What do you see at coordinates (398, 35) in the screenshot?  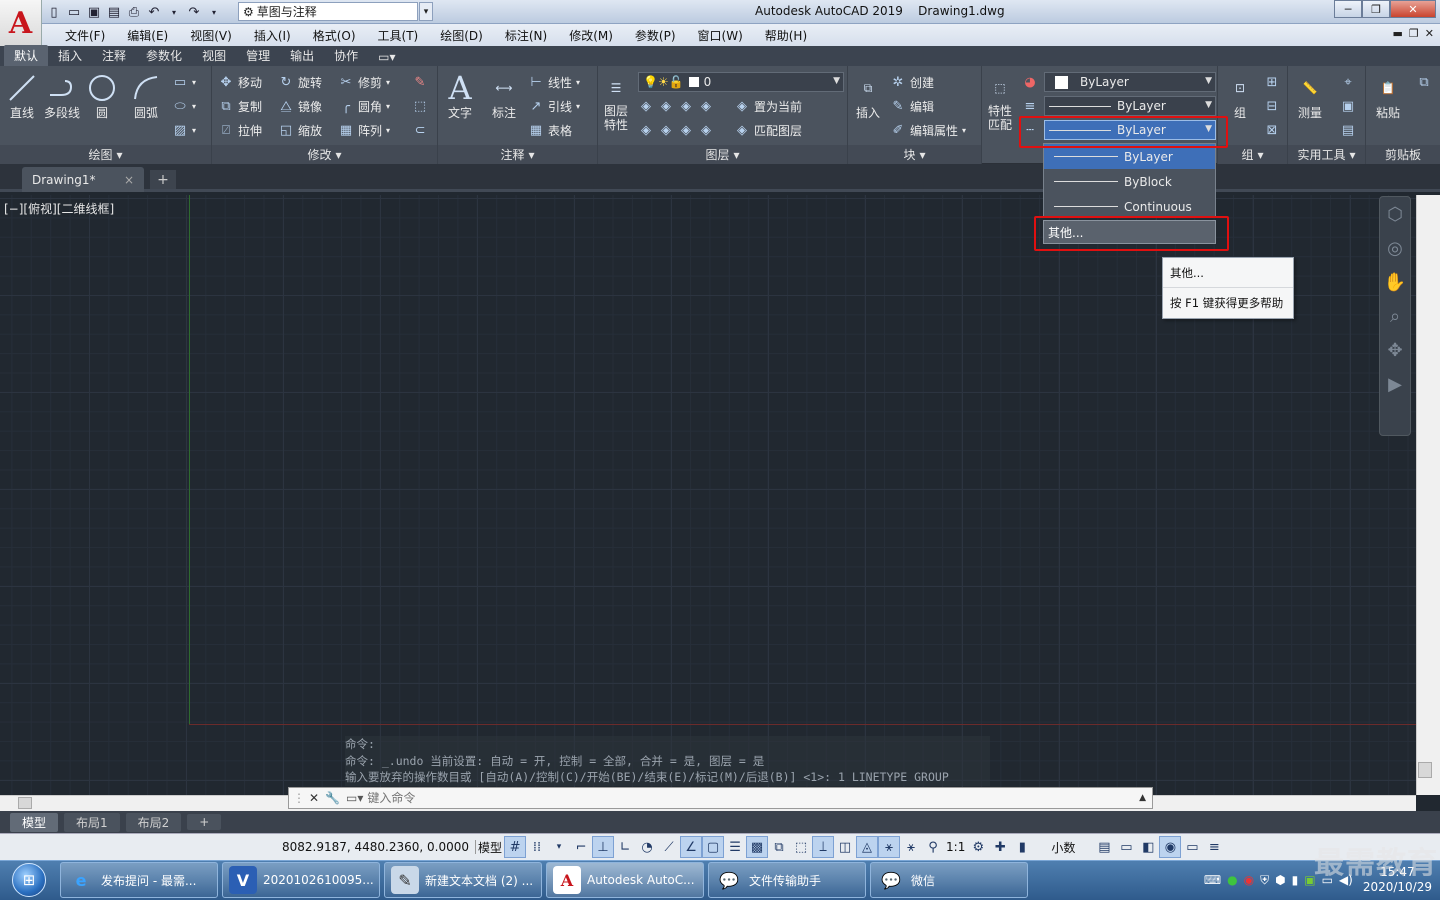 I see `menu-tools: 工具(T)` at bounding box center [398, 35].